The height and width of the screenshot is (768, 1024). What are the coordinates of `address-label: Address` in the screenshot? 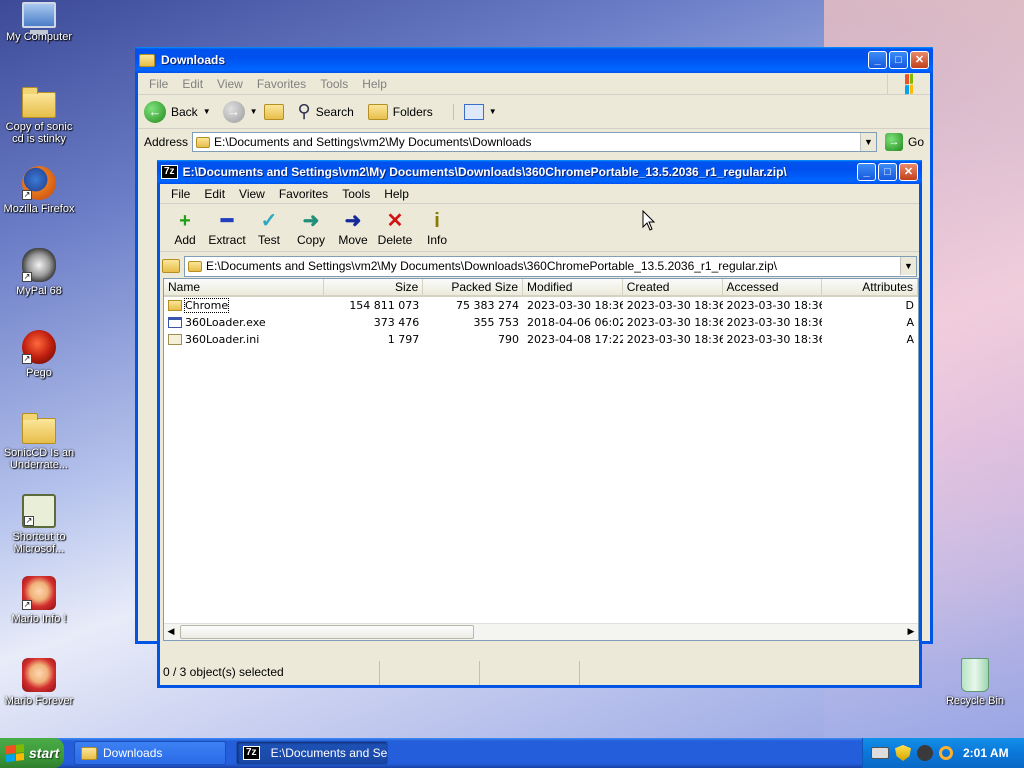 It's located at (166, 142).